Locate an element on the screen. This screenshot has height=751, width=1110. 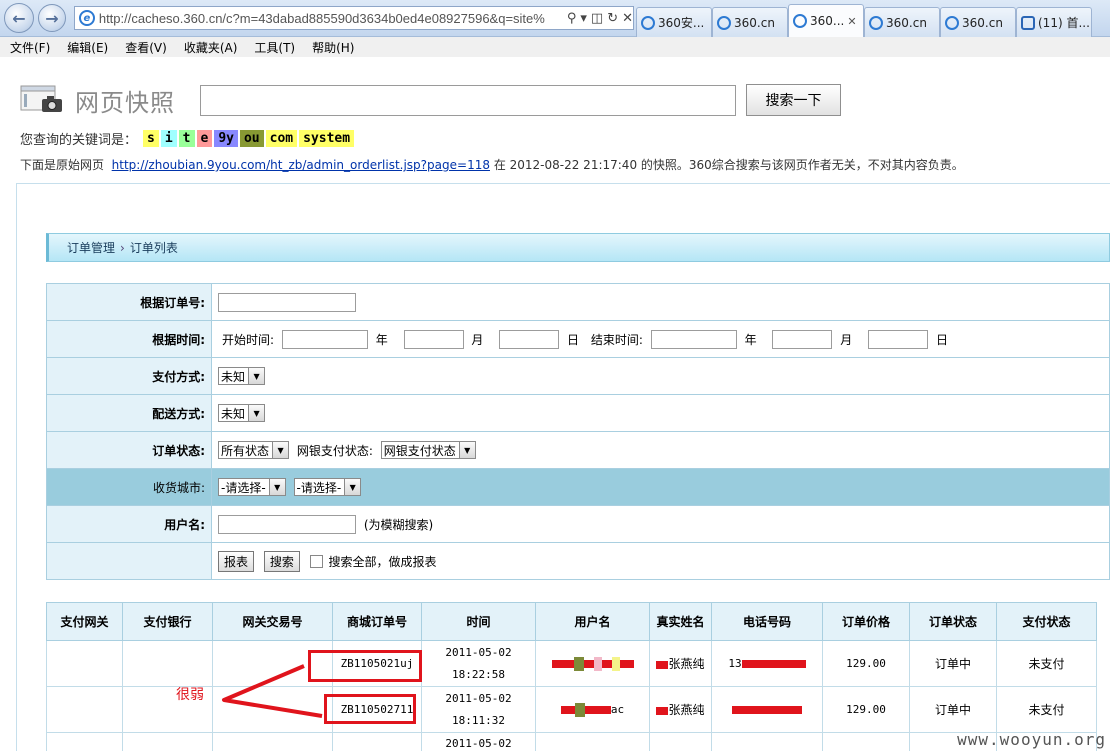
breadcrumb: 订单管理 › 订单列表 is located at coordinates (578, 247).